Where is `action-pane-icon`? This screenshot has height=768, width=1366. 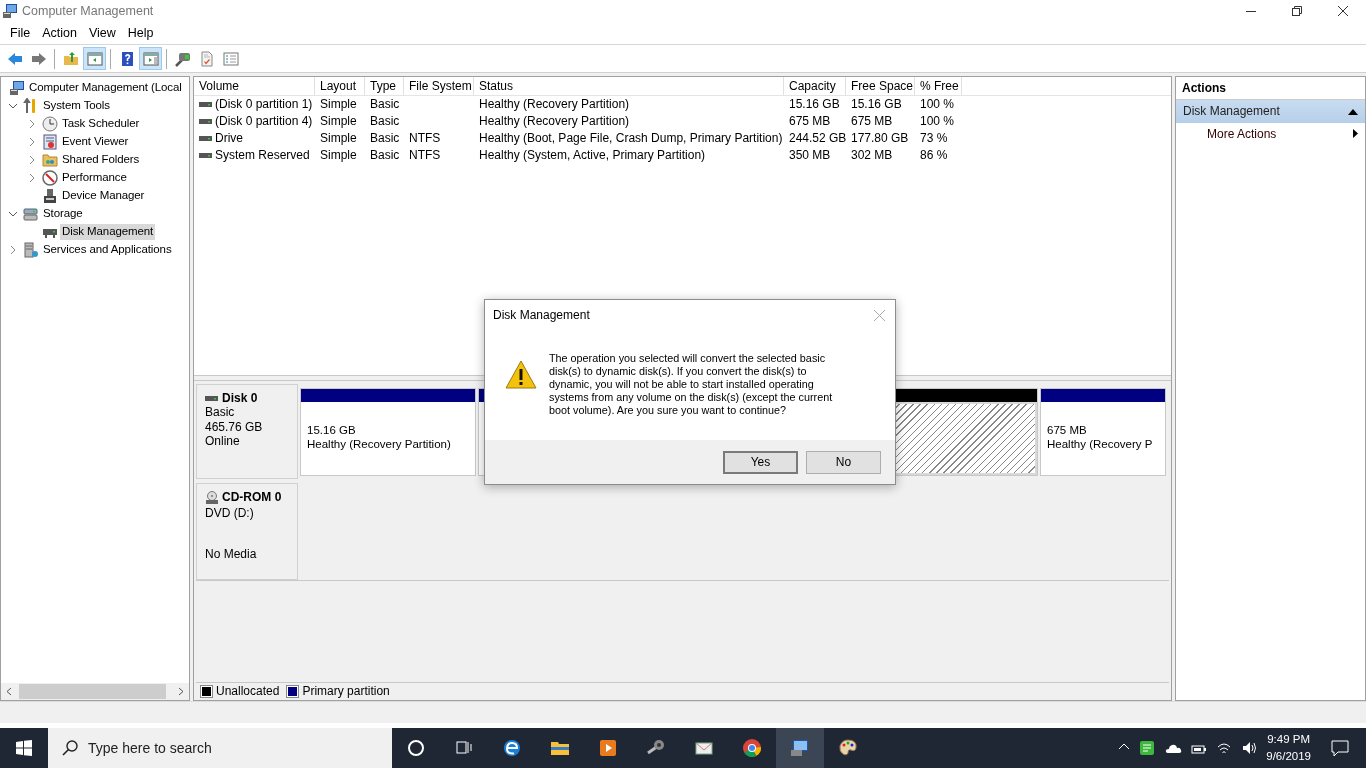 action-pane-icon is located at coordinates (150, 58).